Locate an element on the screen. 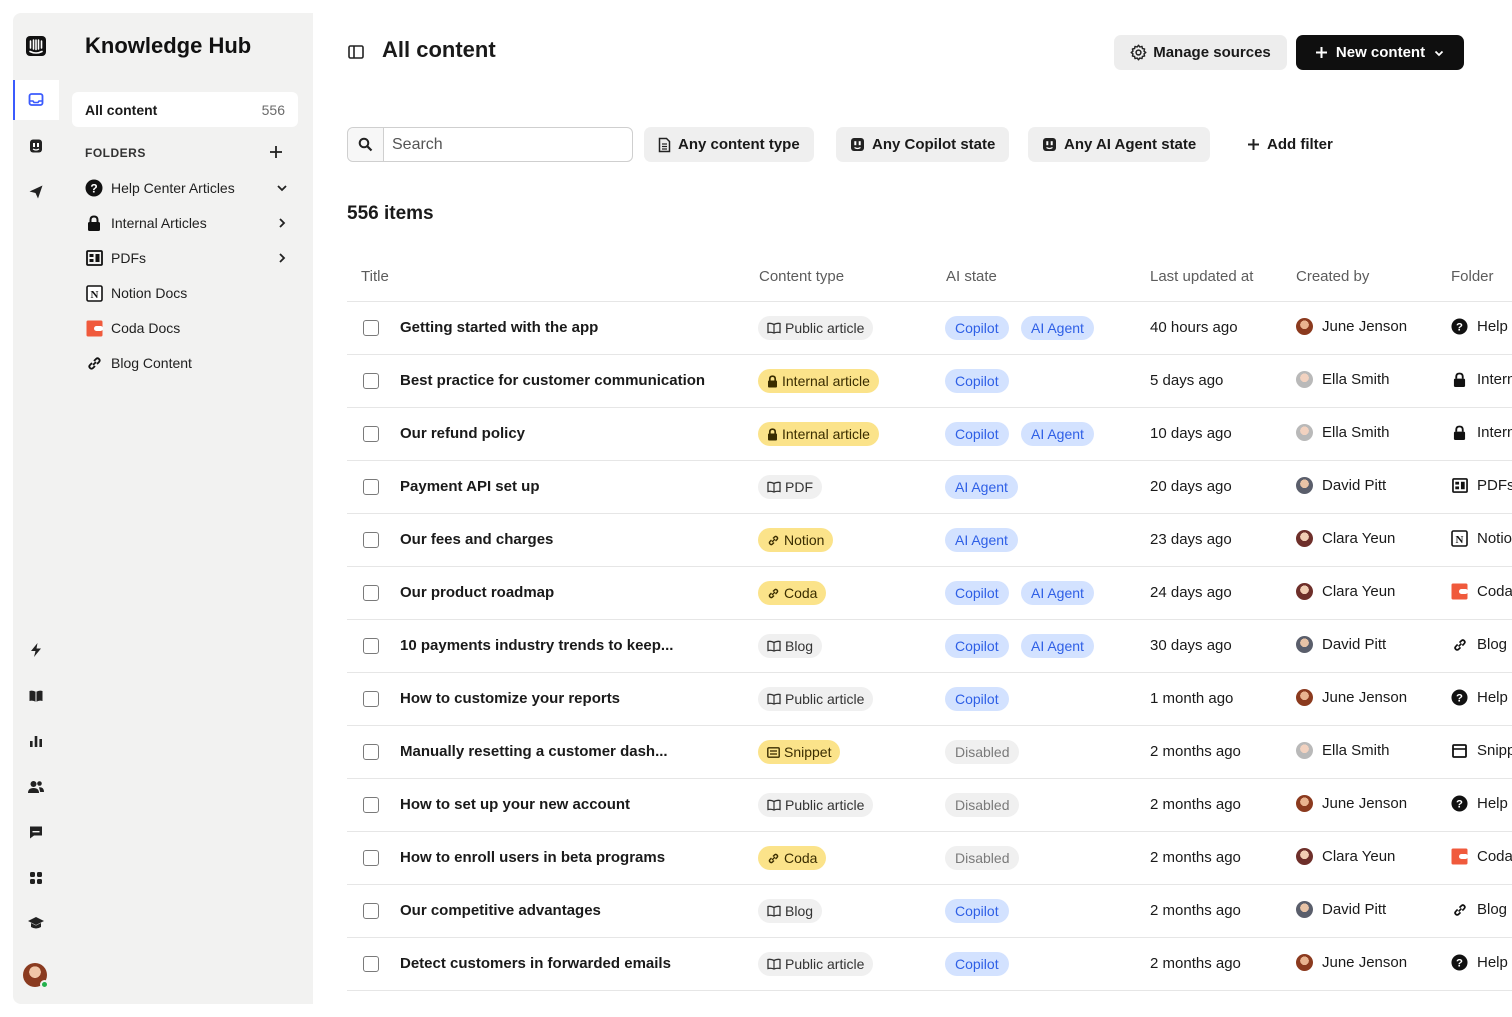 The image size is (1512, 1017). contacts-people-icon is located at coordinates (36, 787).